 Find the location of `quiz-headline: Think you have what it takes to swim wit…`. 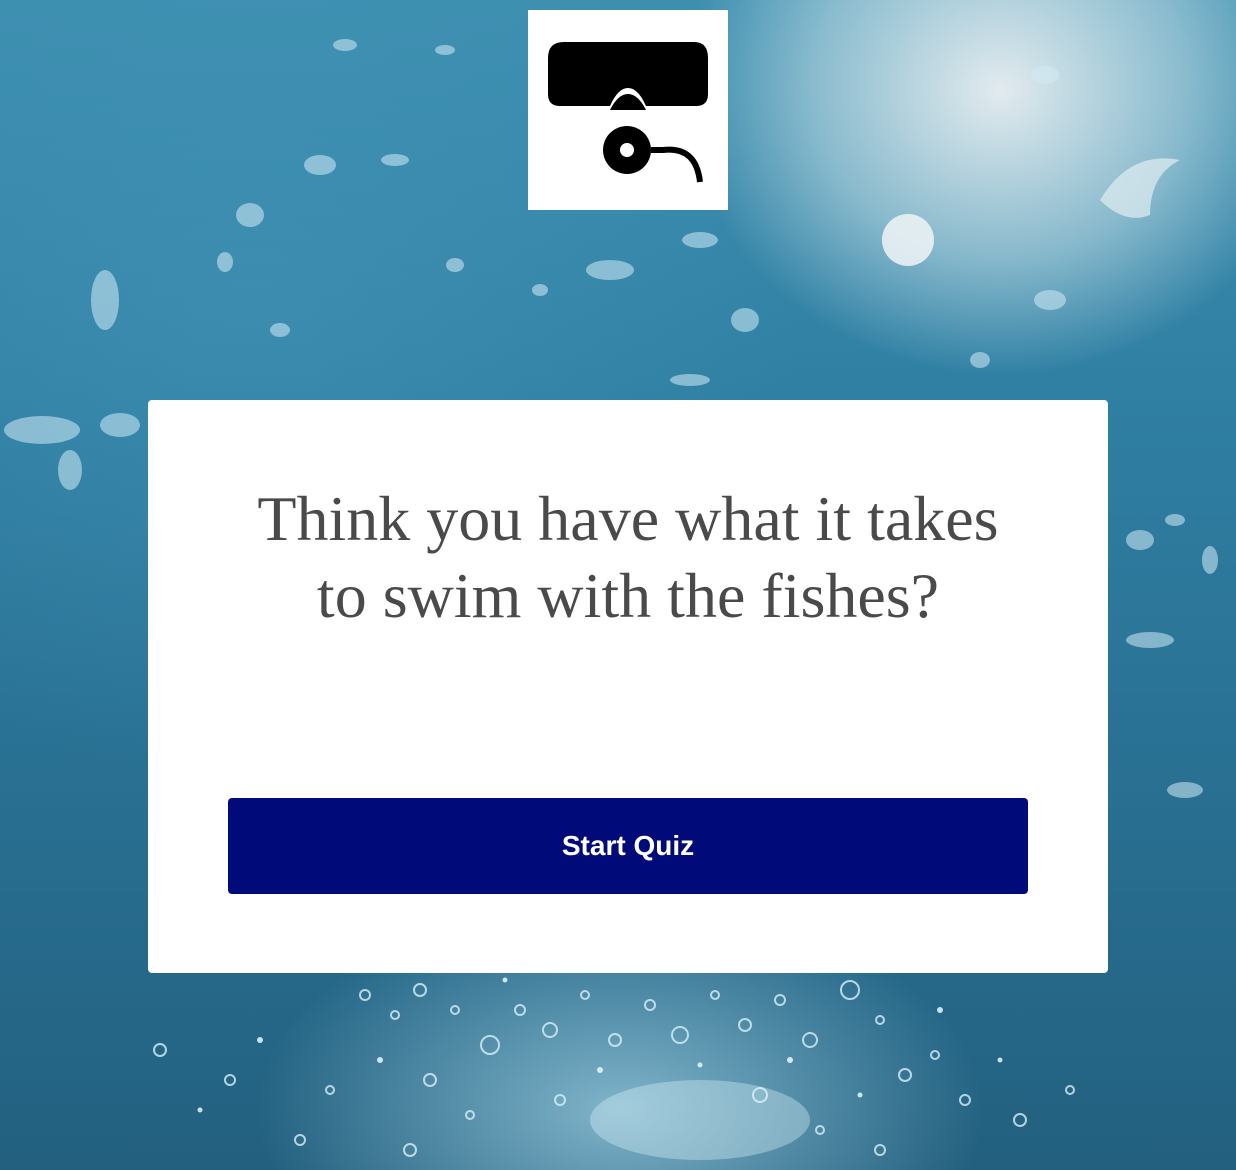

quiz-headline: Think you have what it takes to swim wit… is located at coordinates (628, 557).